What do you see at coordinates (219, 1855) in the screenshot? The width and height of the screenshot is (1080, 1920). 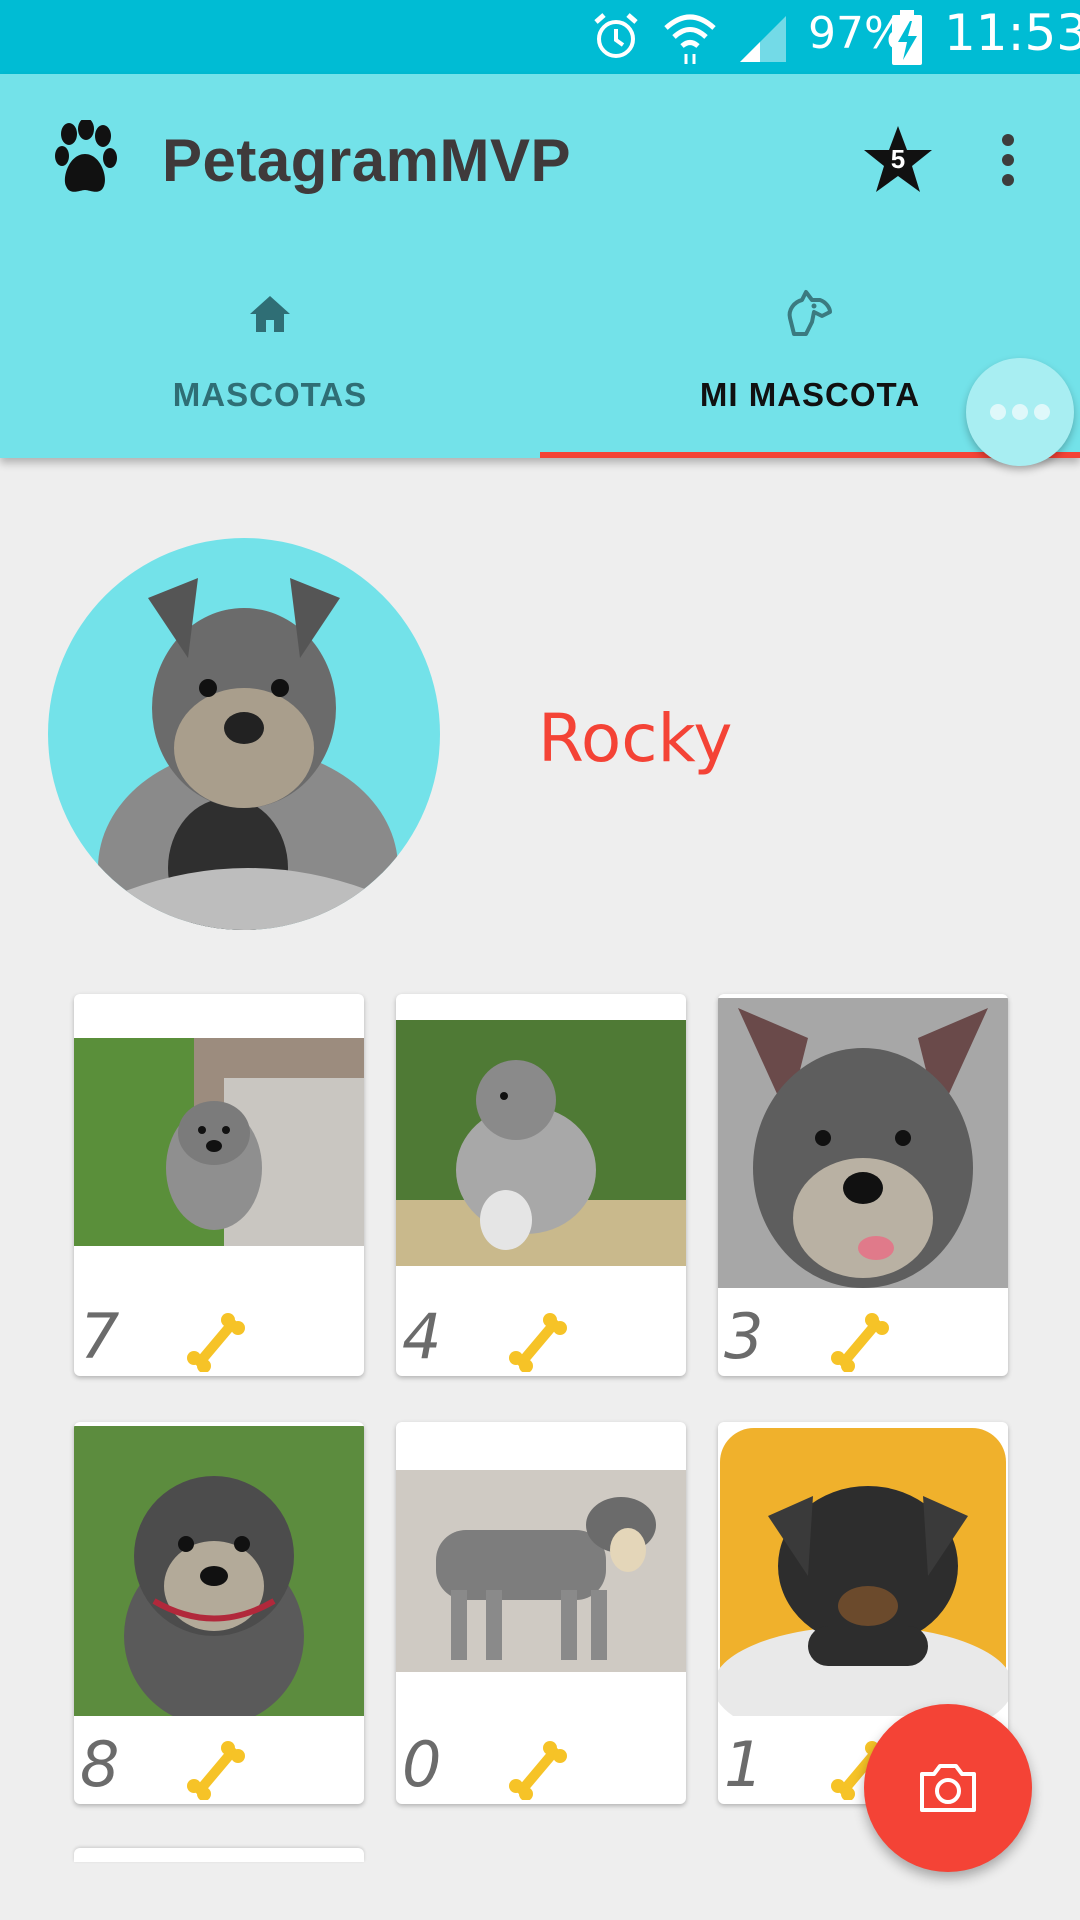 I see `photo-card-partial` at bounding box center [219, 1855].